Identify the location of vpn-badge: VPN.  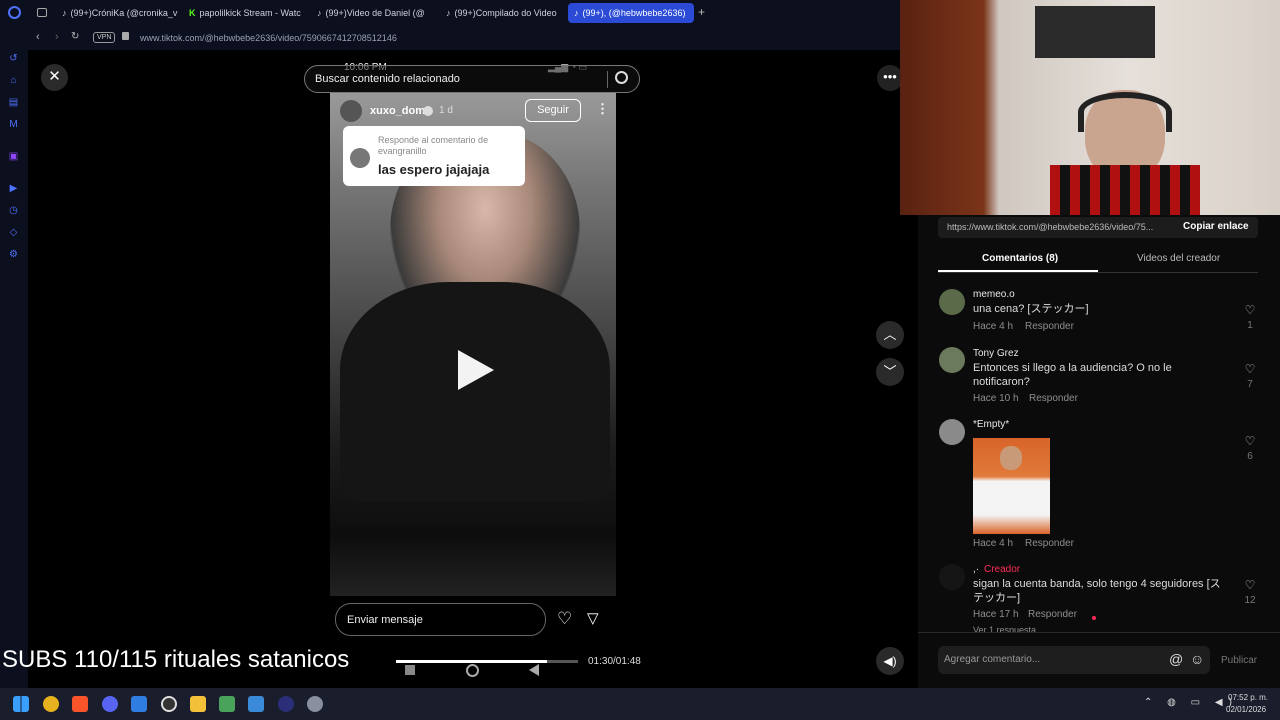
(104, 37).